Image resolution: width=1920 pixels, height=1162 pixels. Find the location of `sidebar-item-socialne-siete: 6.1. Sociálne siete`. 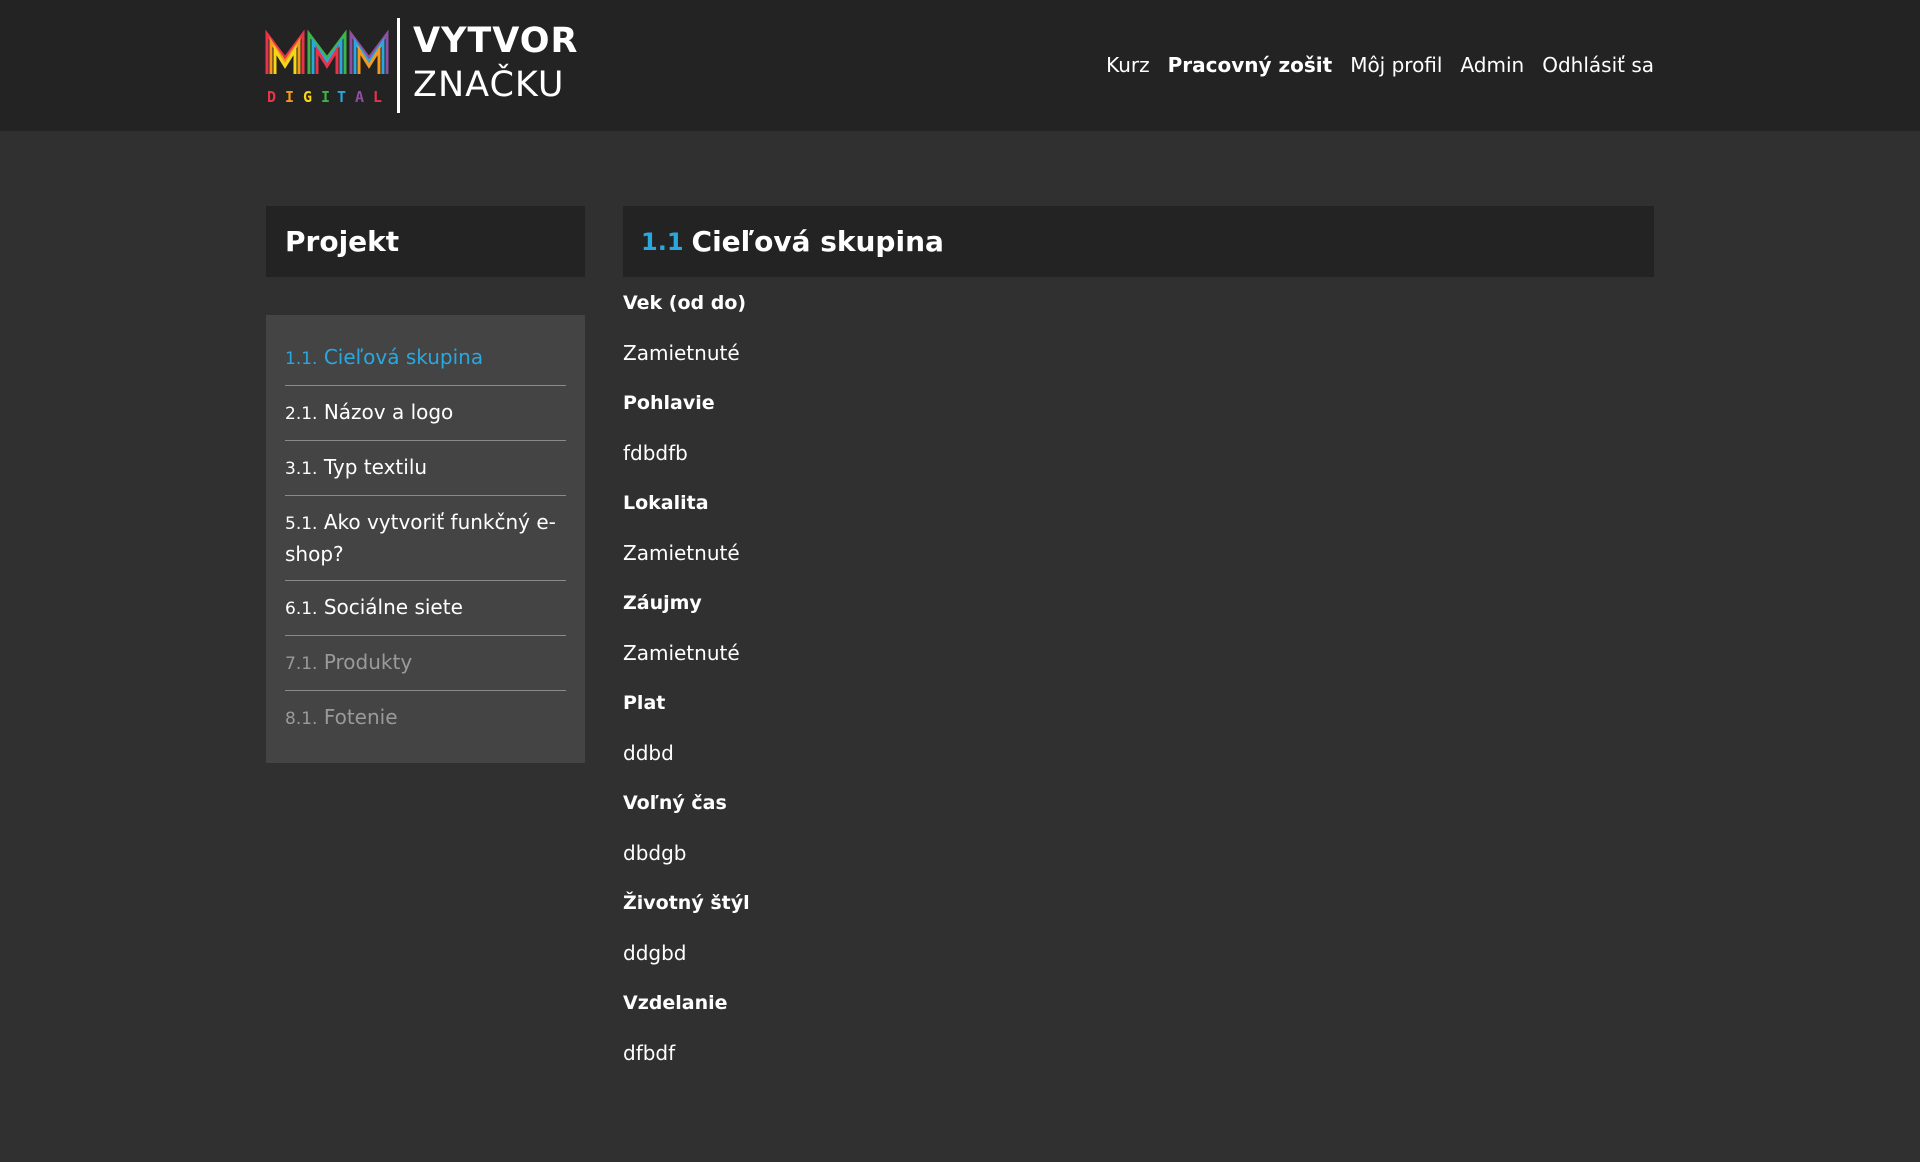

sidebar-item-socialne-siete: 6.1. Sociálne siete is located at coordinates (425, 608).